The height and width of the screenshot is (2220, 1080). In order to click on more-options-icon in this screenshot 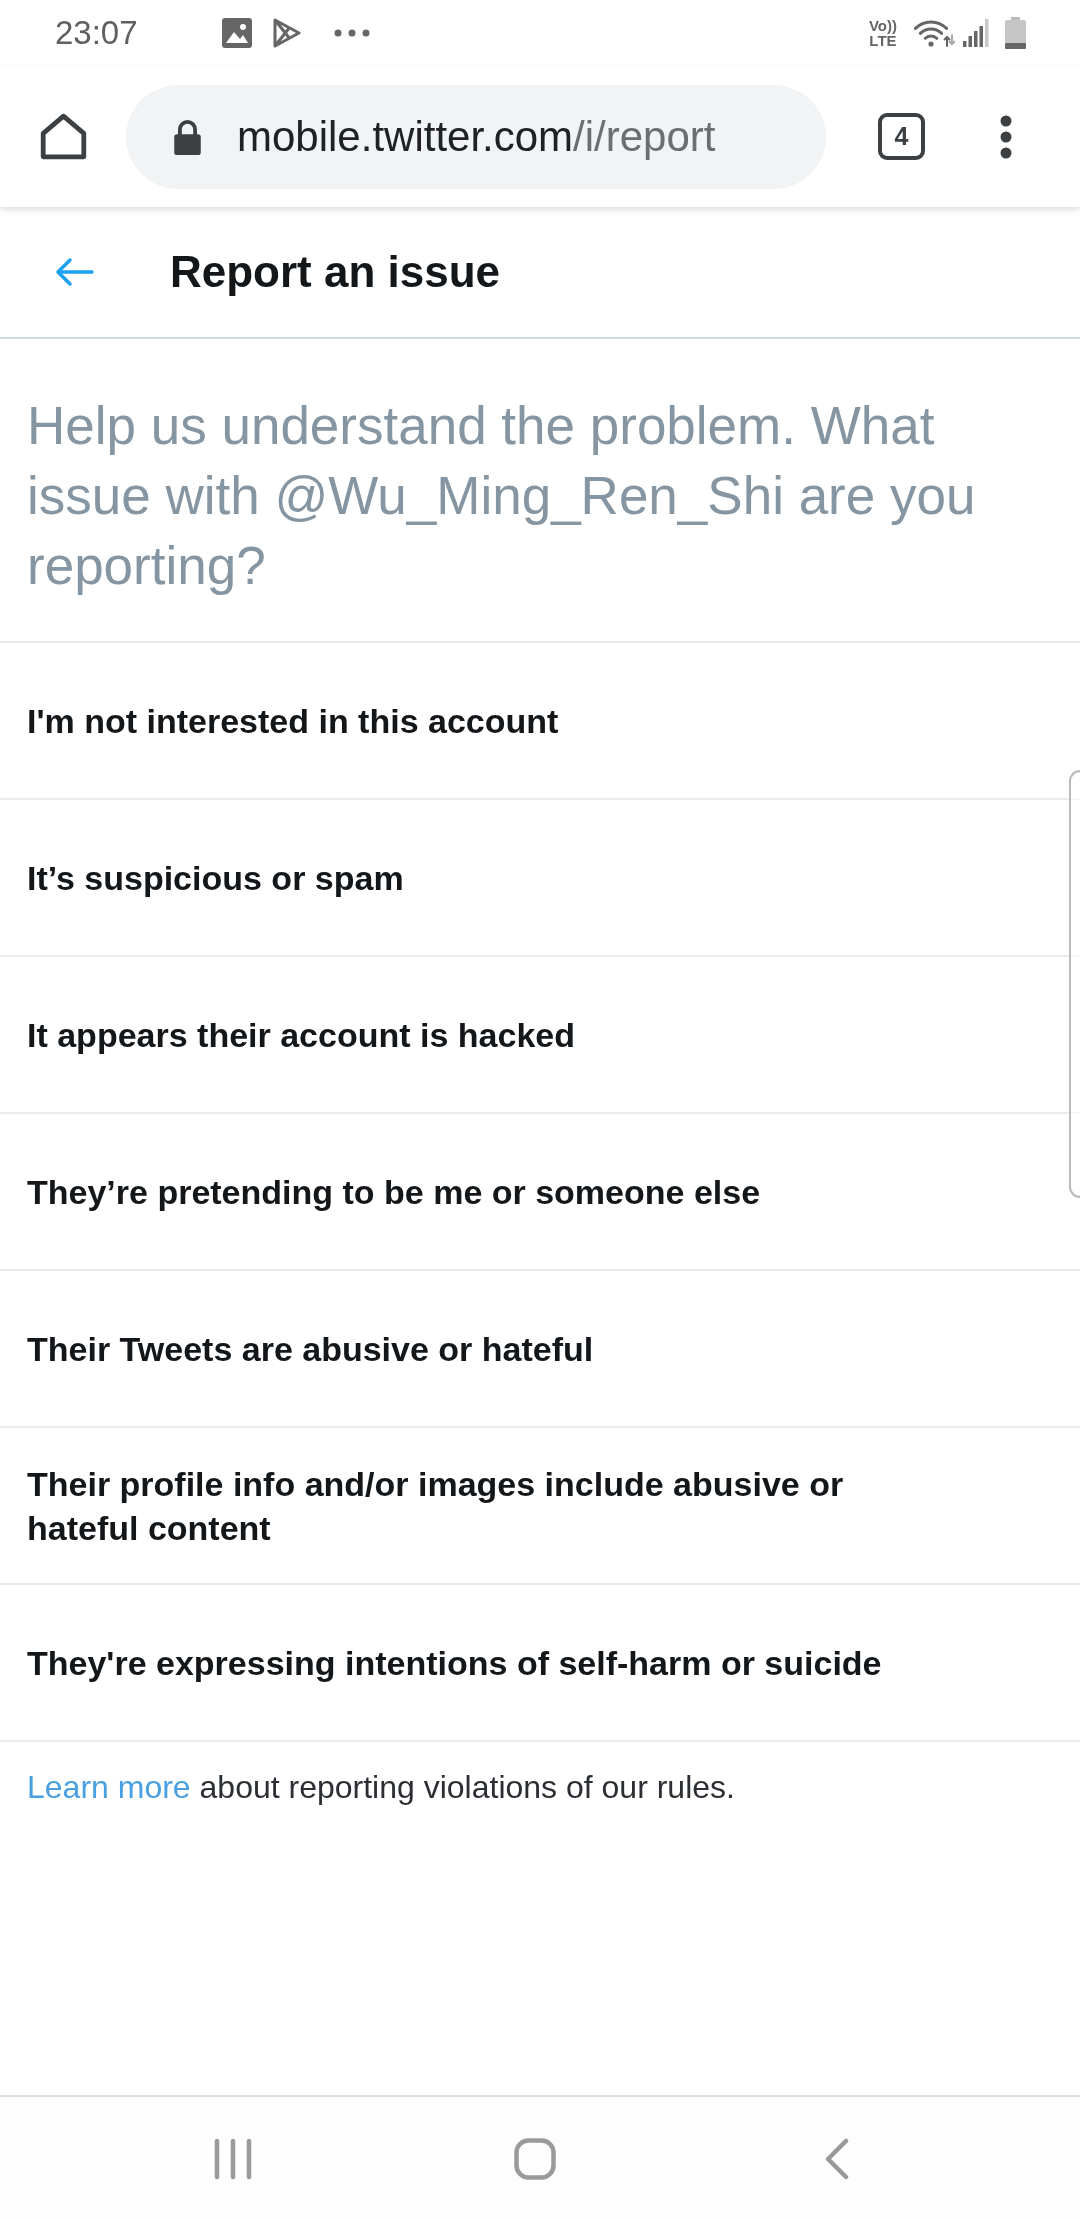, I will do `click(1006, 136)`.